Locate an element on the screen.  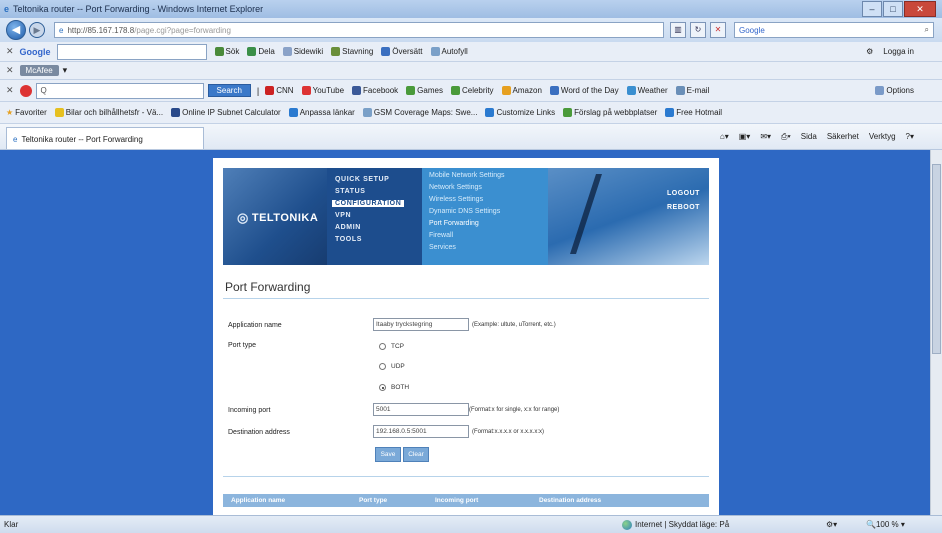
link-word-of-the-day: Word of the Day is located at coordinates (584, 90).